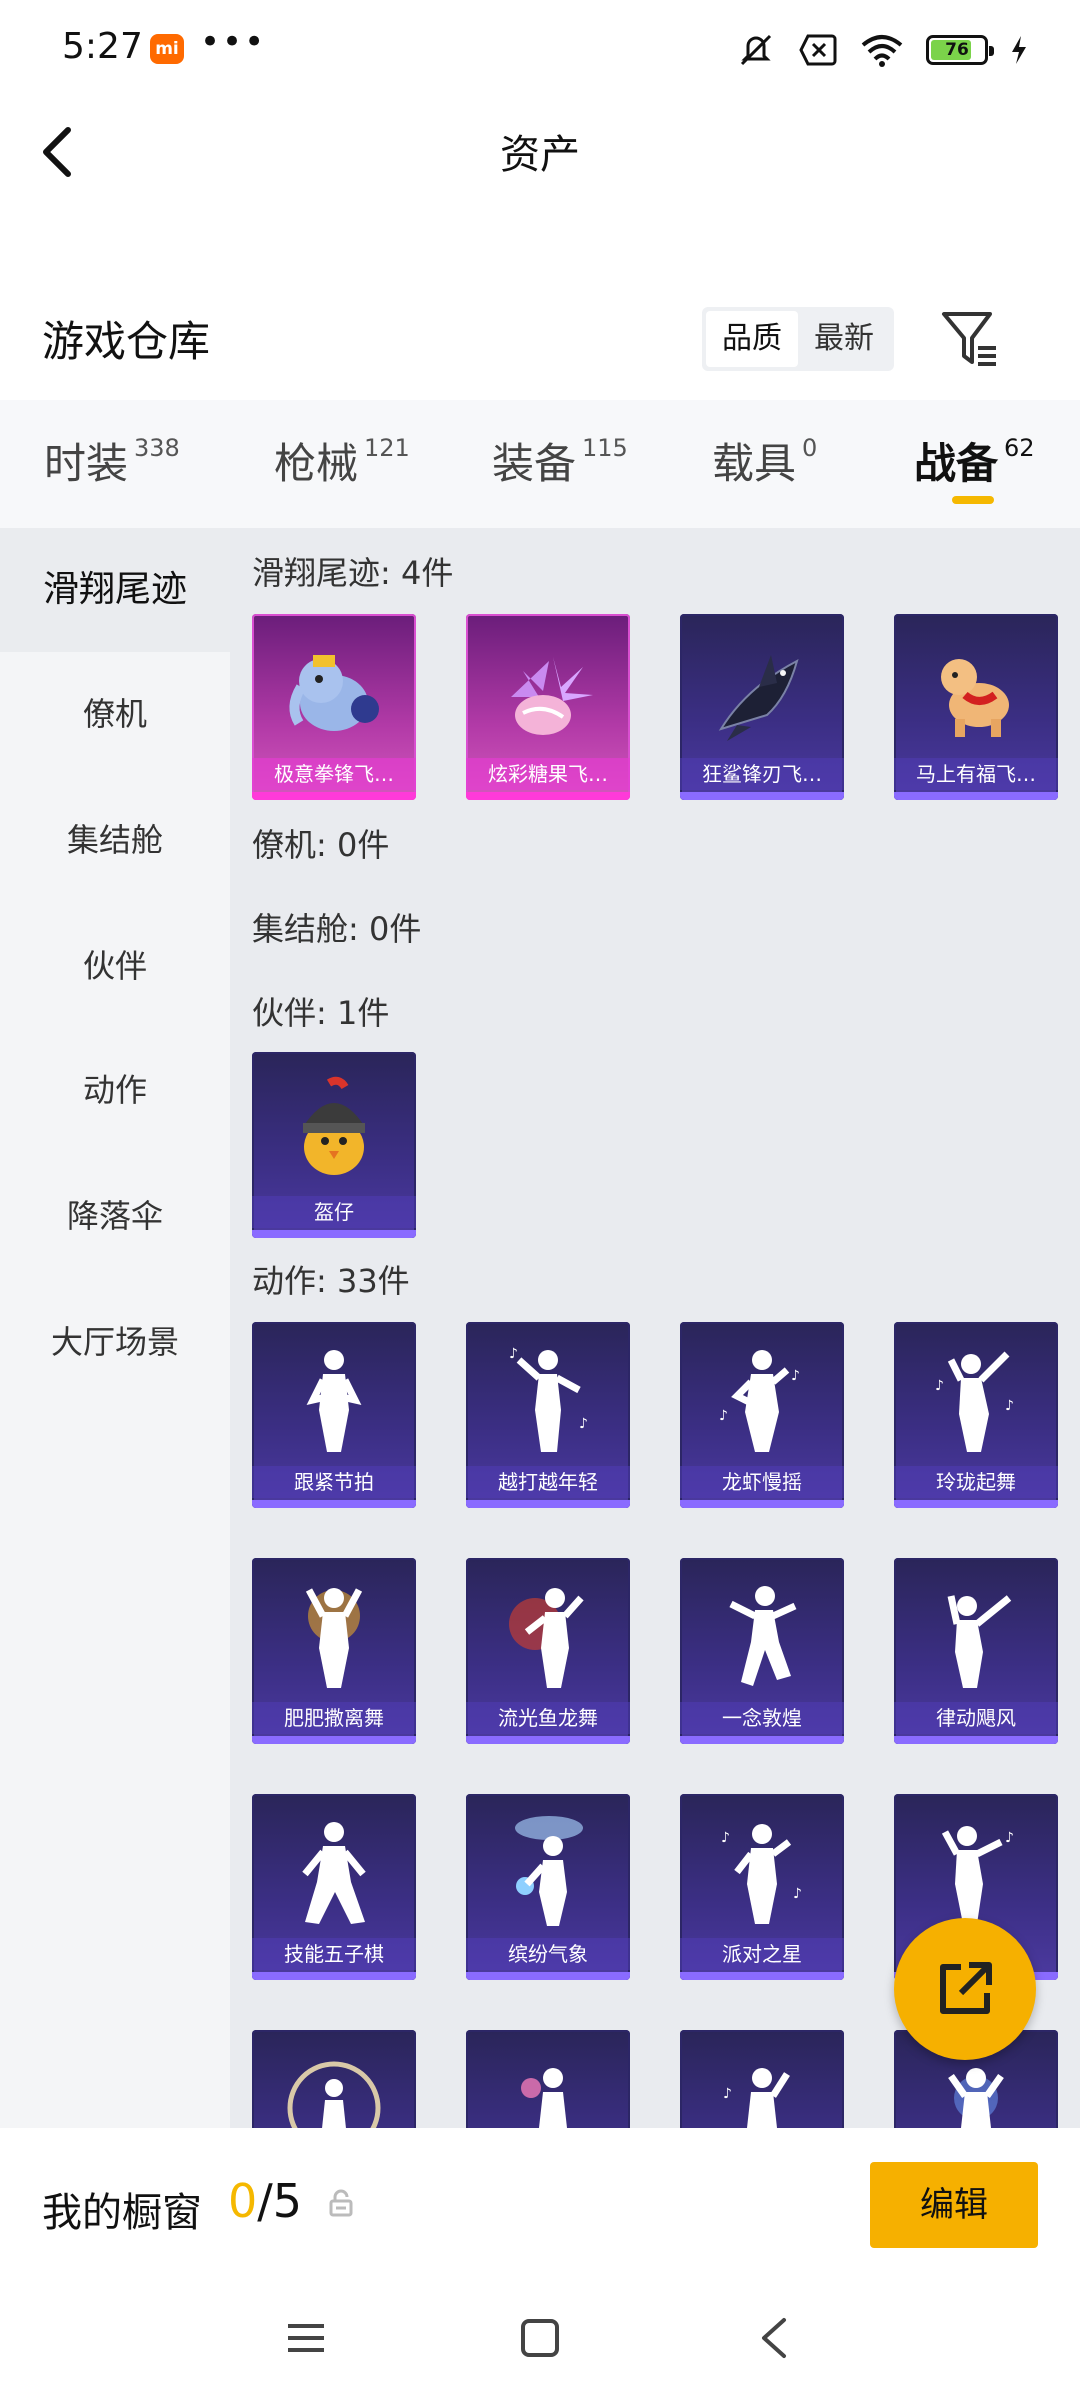  Describe the element at coordinates (321, 1013) in the screenshot. I see `section-title-partner: 伙伴: 1件` at that location.